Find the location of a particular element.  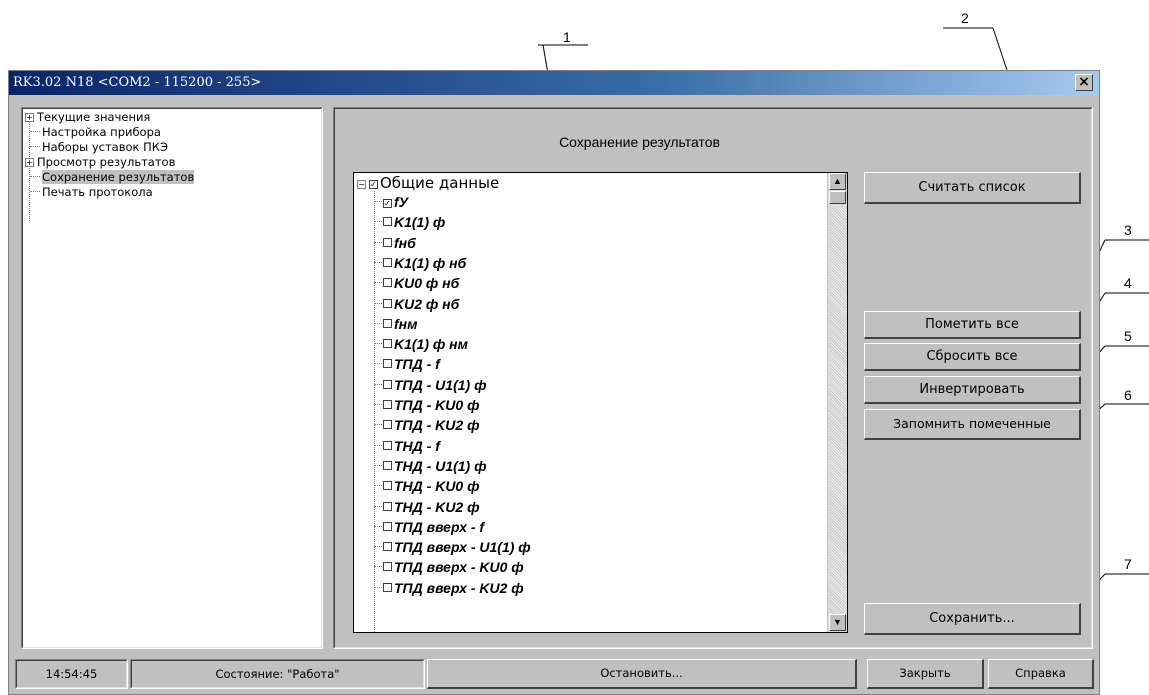

mark-all-button: Пометить все is located at coordinates (972, 325).